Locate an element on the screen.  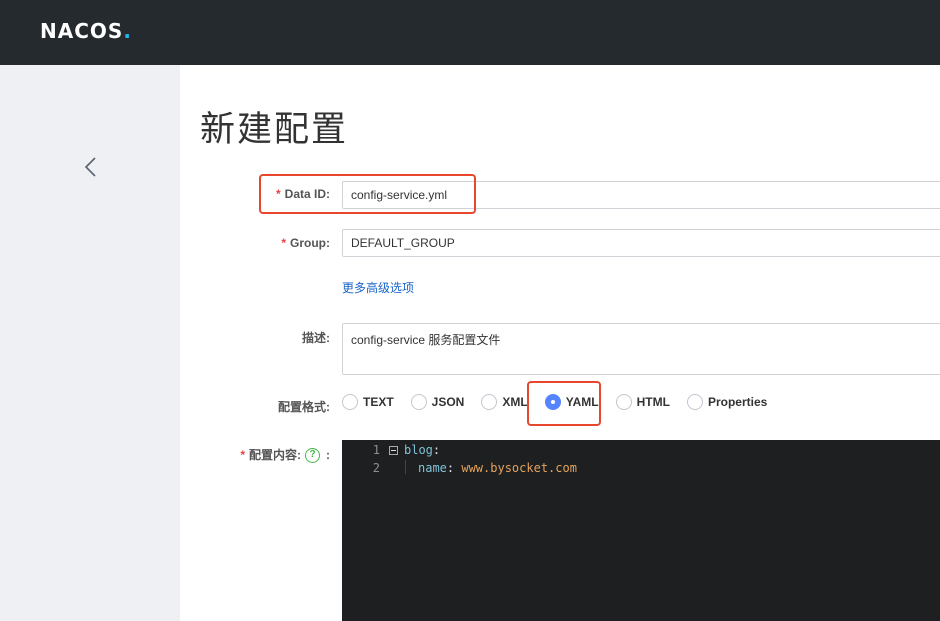
top-navbar: NACOS. is located at coordinates (470, 32).